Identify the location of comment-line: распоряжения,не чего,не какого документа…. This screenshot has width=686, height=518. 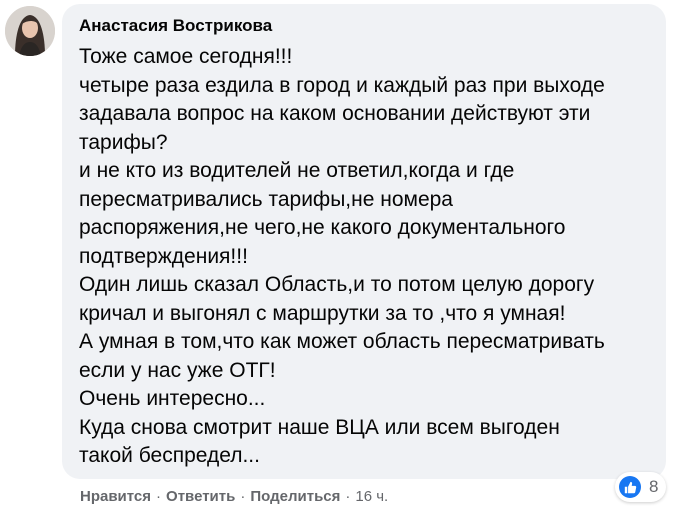
(322, 227).